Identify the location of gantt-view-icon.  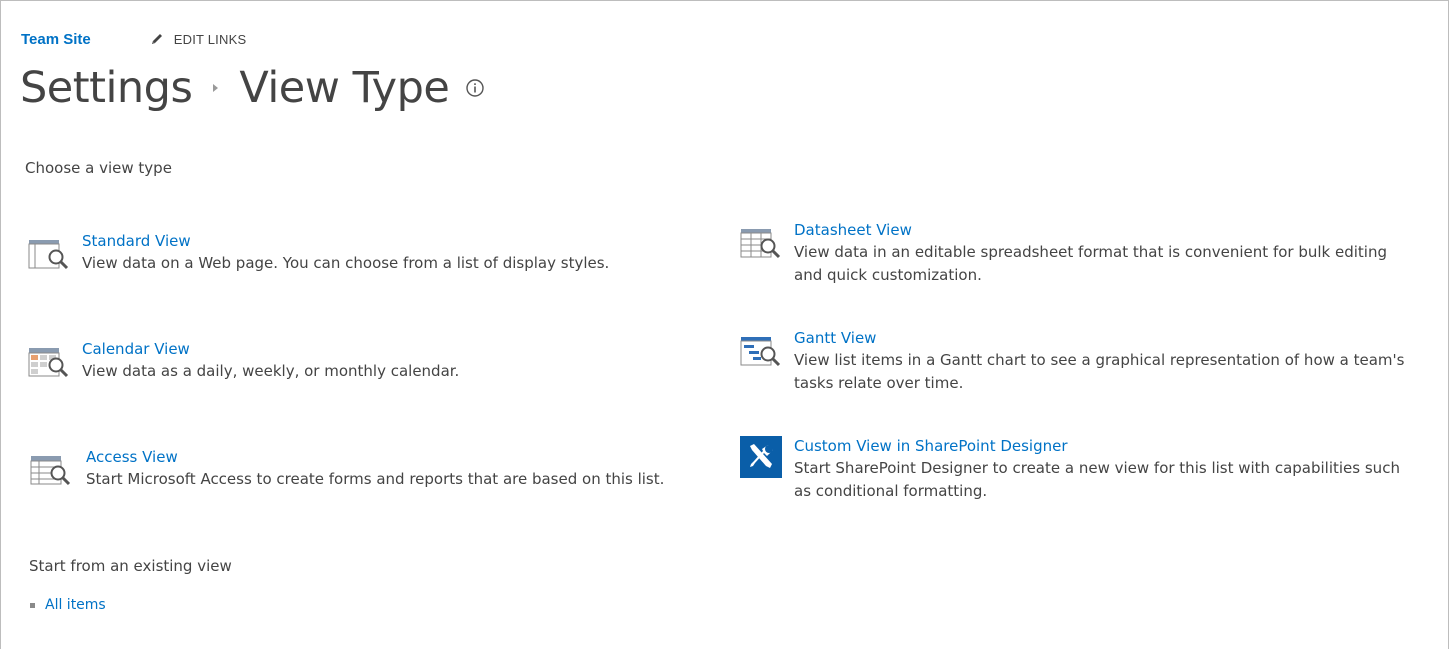
(760, 352).